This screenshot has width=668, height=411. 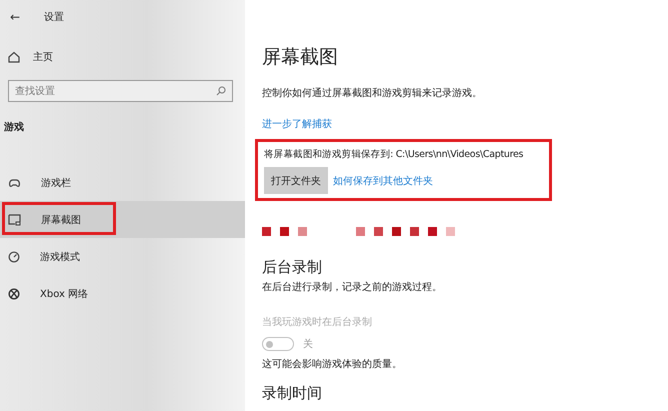 What do you see at coordinates (383, 181) in the screenshot?
I see `help-link: 如何保存到其他文件夹` at bounding box center [383, 181].